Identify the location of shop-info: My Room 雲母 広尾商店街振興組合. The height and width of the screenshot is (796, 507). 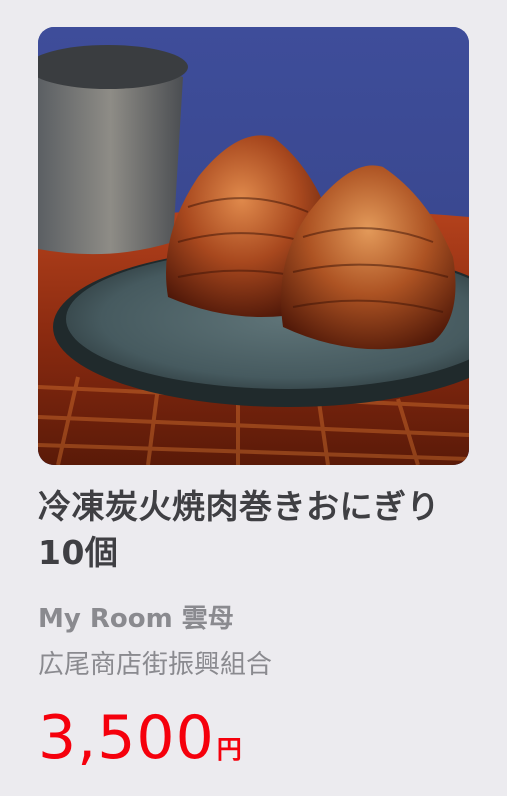
(258, 642).